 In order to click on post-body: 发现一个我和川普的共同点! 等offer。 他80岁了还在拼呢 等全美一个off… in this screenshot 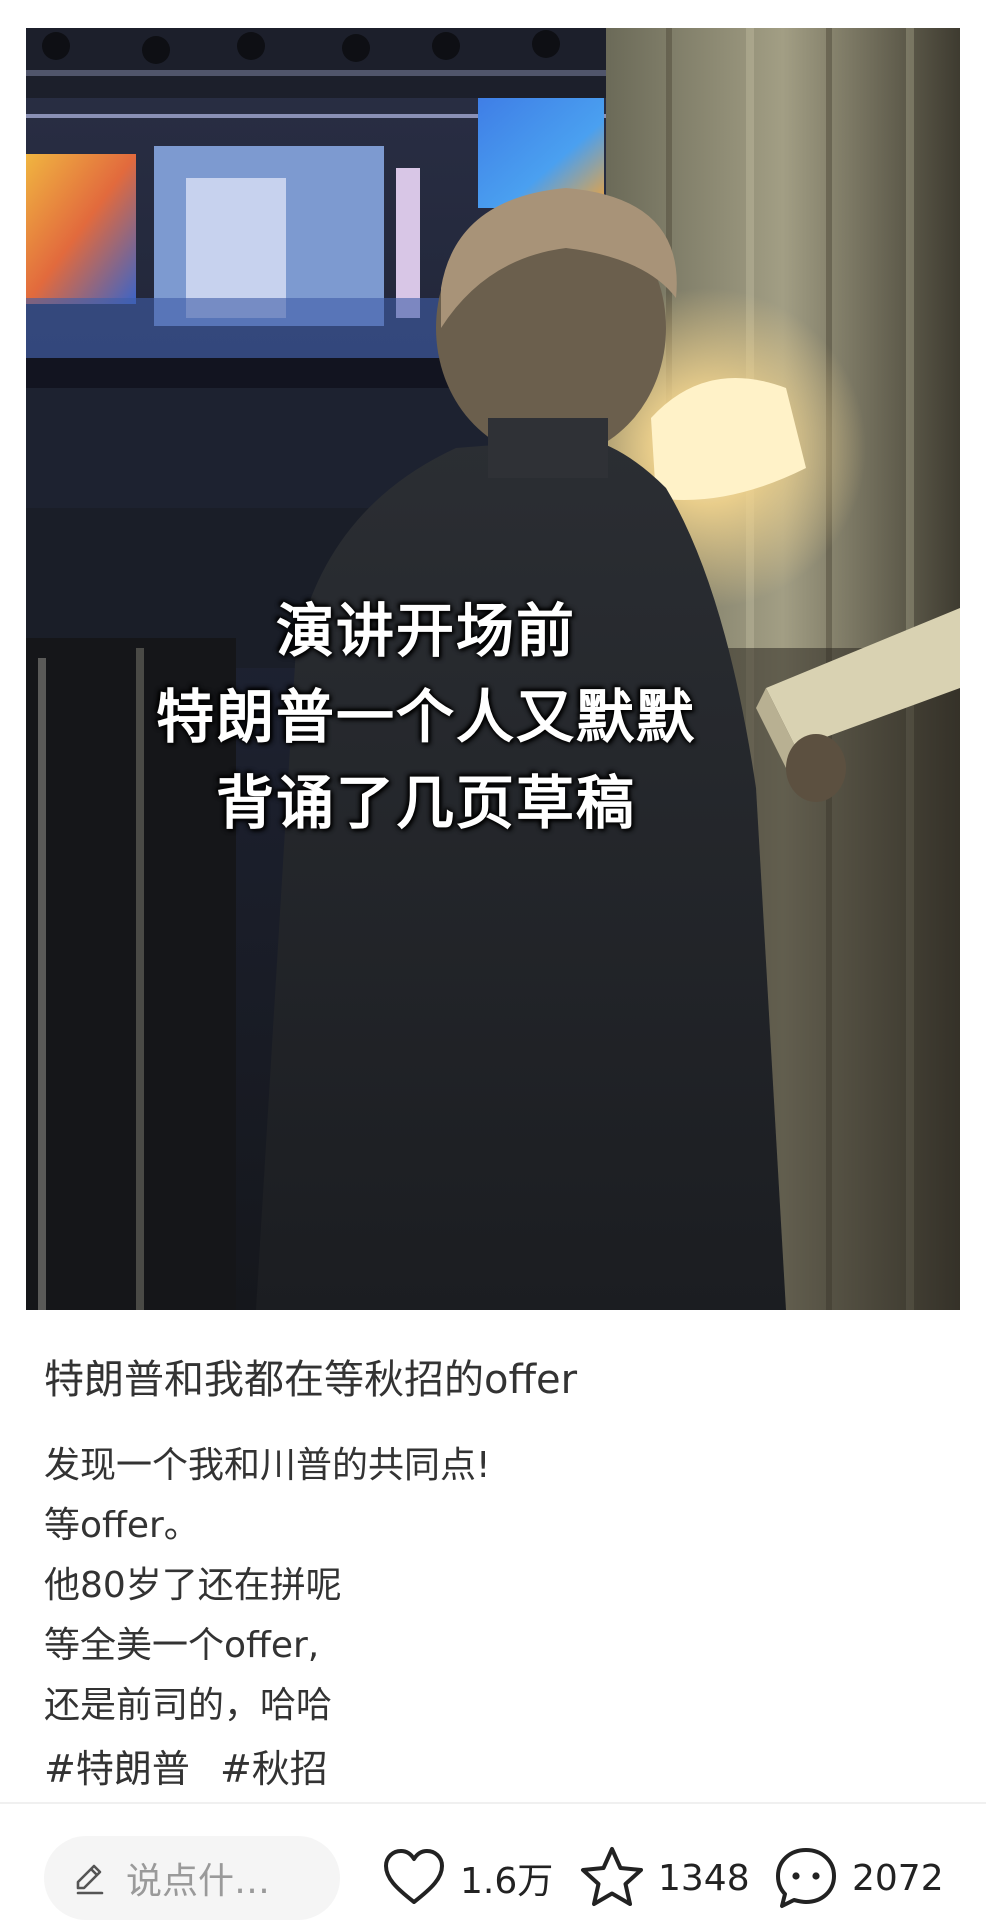, I will do `click(267, 1586)`.